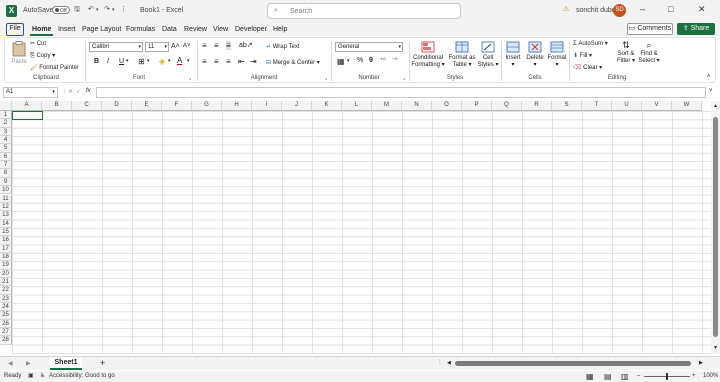 Image resolution: width=720 pixels, height=382 pixels. I want to click on horizontal-scroll-thumb, so click(573, 363).